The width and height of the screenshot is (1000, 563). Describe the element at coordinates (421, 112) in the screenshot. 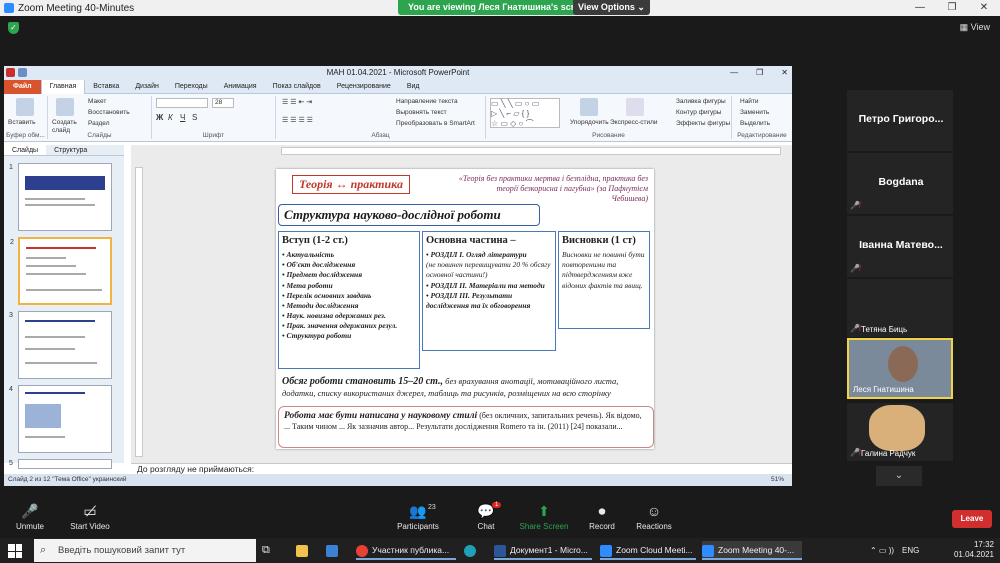

I see `align-text-button: Выровнять текст` at that location.